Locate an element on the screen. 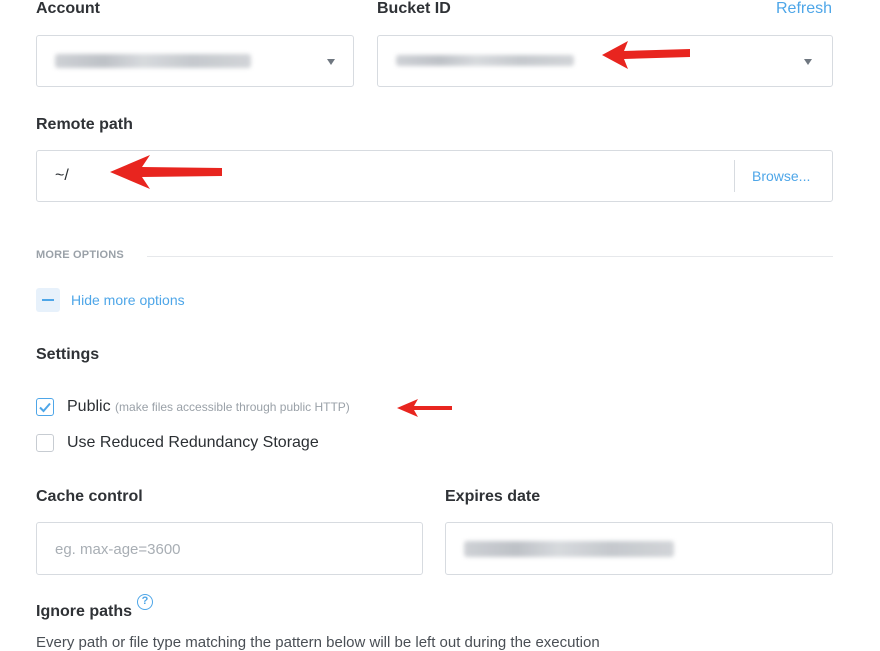  minus-icon is located at coordinates (48, 300).